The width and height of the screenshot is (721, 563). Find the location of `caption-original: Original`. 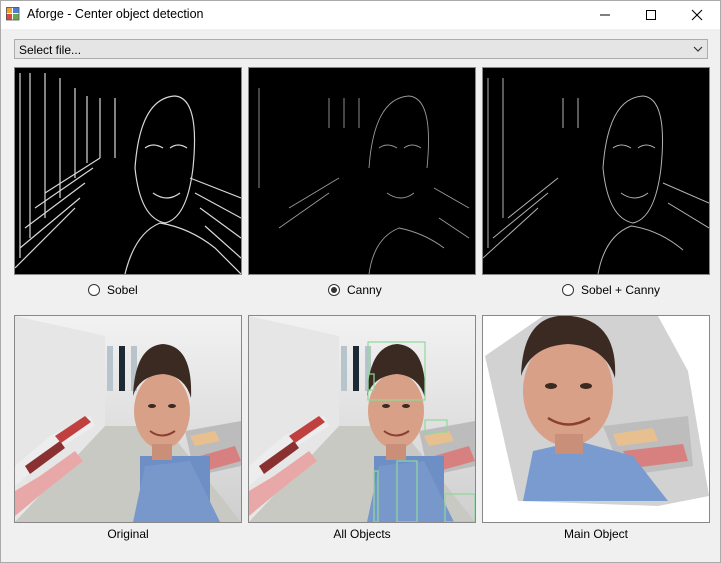

caption-original: Original is located at coordinates (128, 534).